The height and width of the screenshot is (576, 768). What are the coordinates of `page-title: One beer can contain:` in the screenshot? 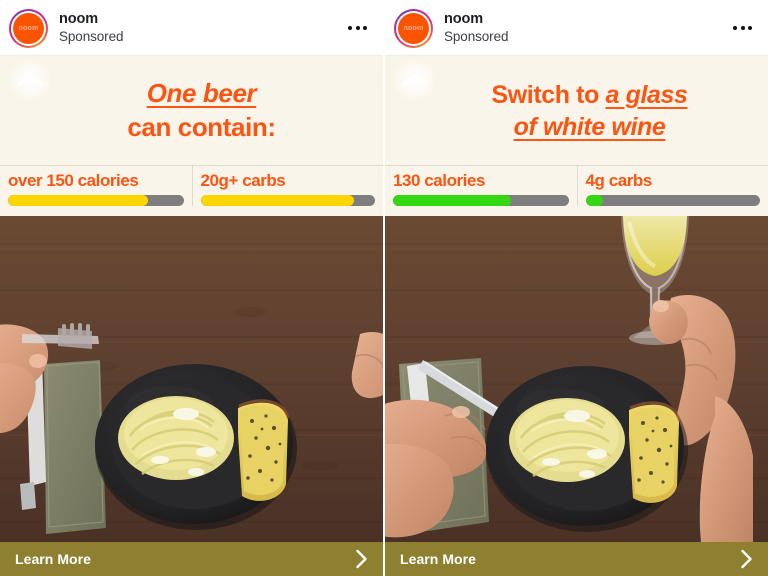 It's located at (191, 110).